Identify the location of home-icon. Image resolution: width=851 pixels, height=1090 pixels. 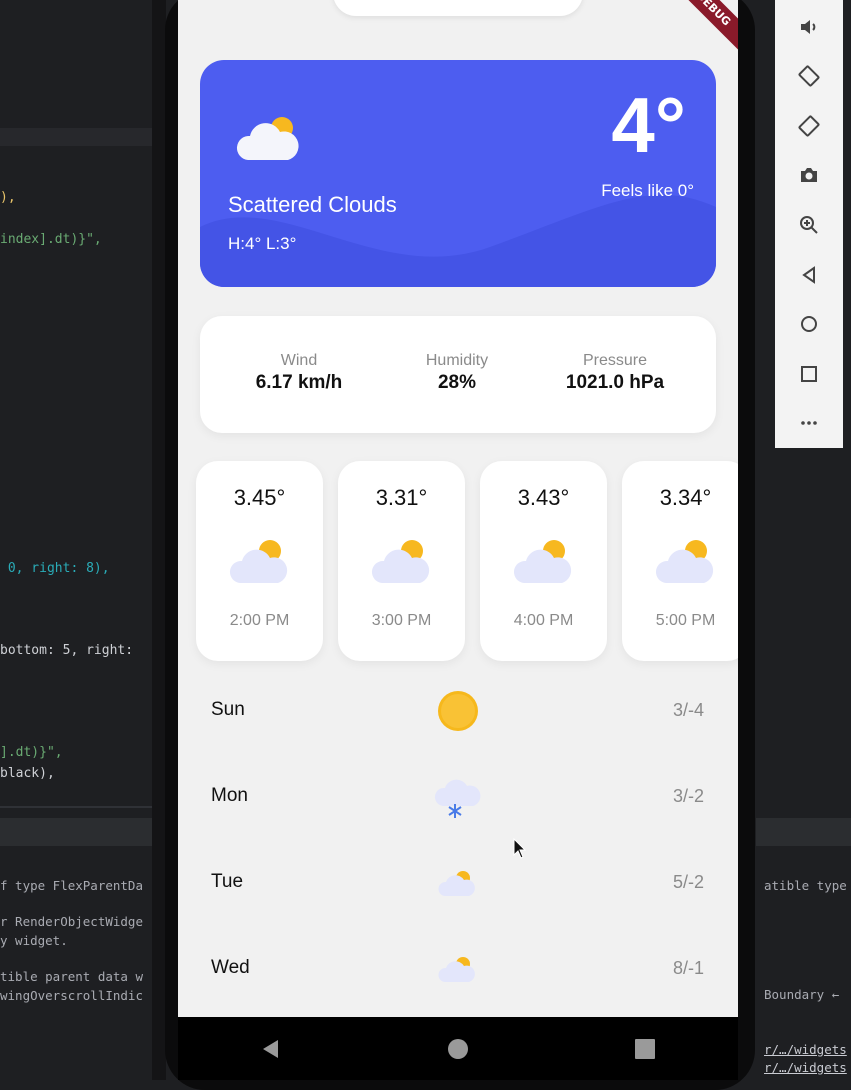
(809, 324).